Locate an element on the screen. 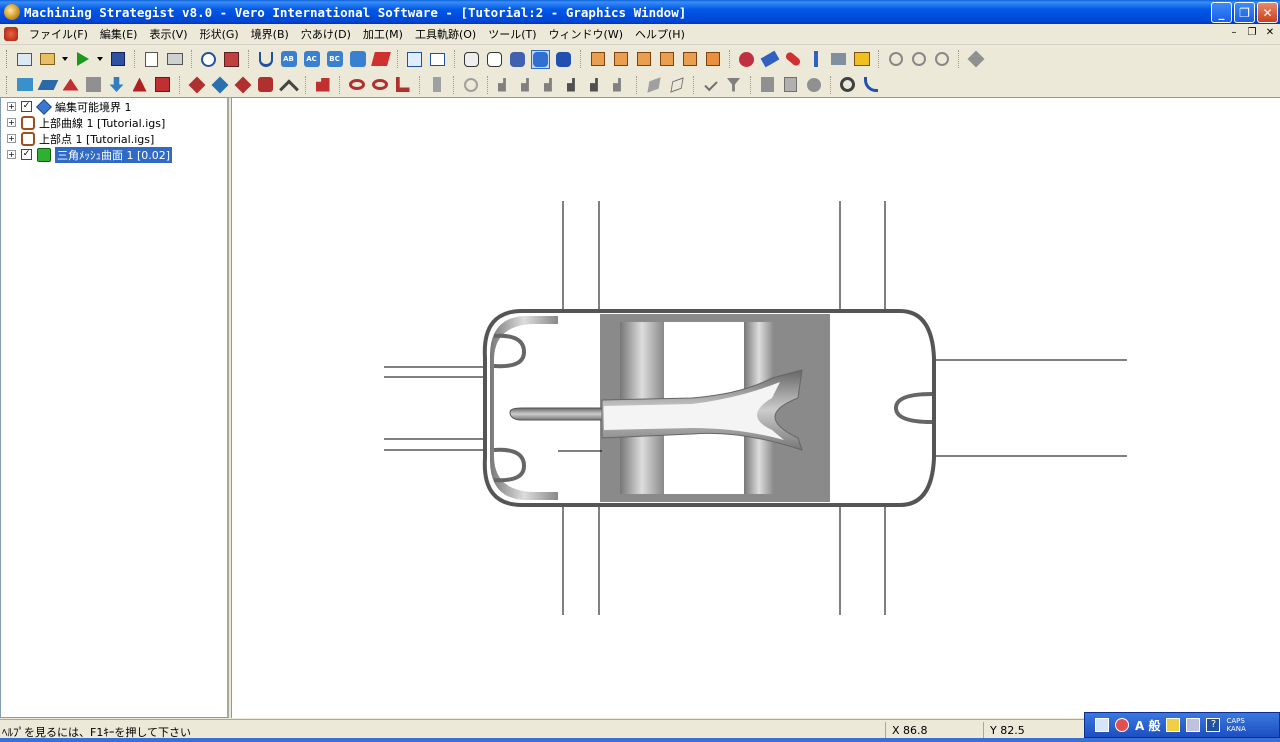 This screenshot has height=742, width=1280. ring-tool-icon is located at coordinates (847, 84).